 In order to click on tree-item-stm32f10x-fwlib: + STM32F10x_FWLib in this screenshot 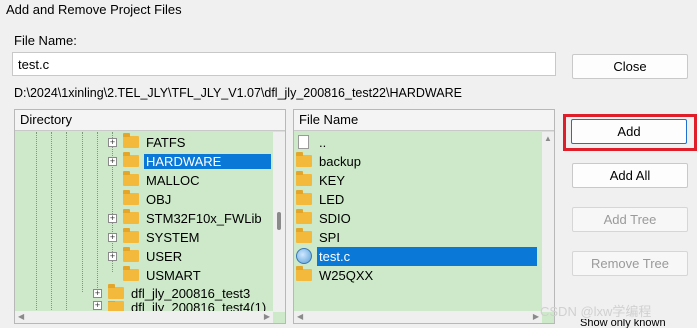, I will do `click(185, 218)`.